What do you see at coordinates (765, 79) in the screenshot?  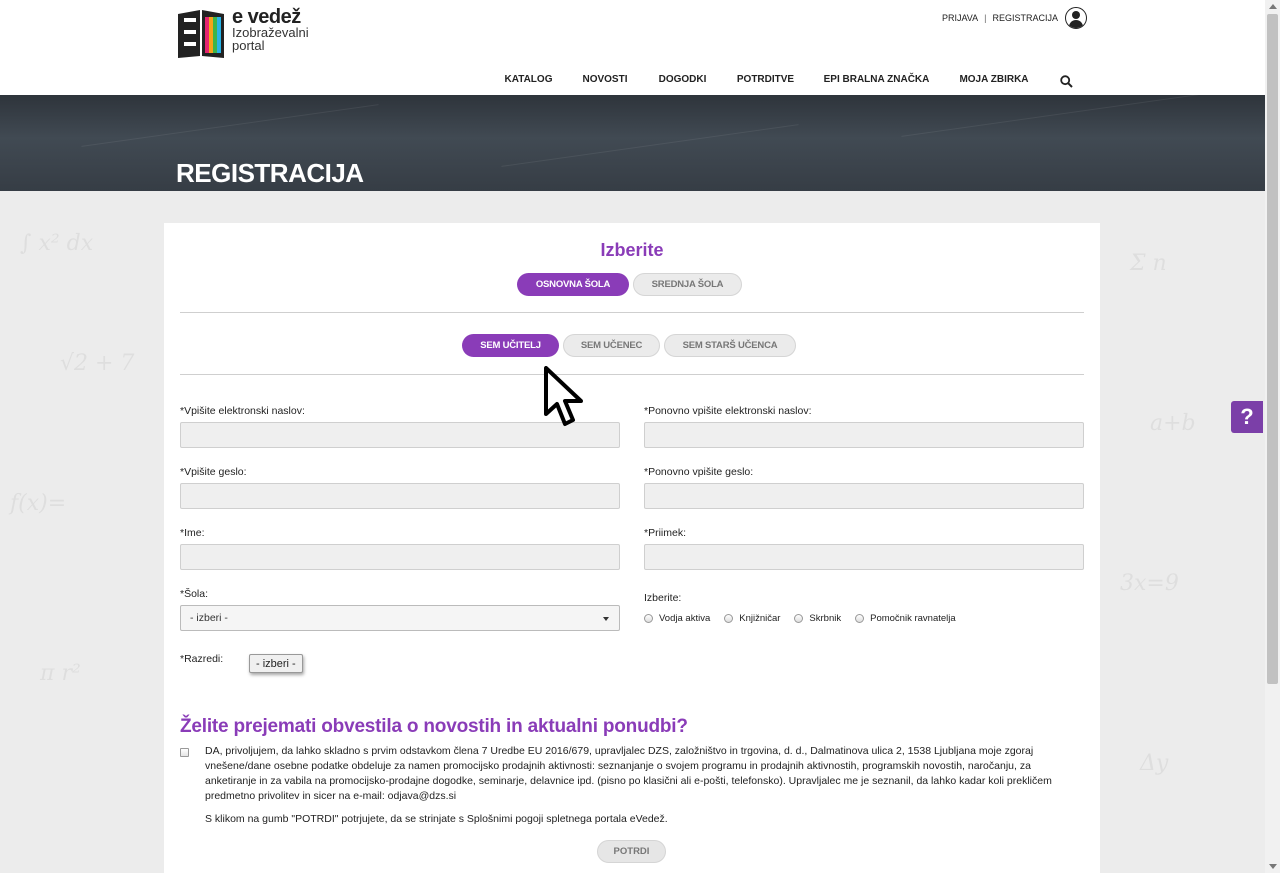 I see `nav-item-label: POTRDITVE` at bounding box center [765, 79].